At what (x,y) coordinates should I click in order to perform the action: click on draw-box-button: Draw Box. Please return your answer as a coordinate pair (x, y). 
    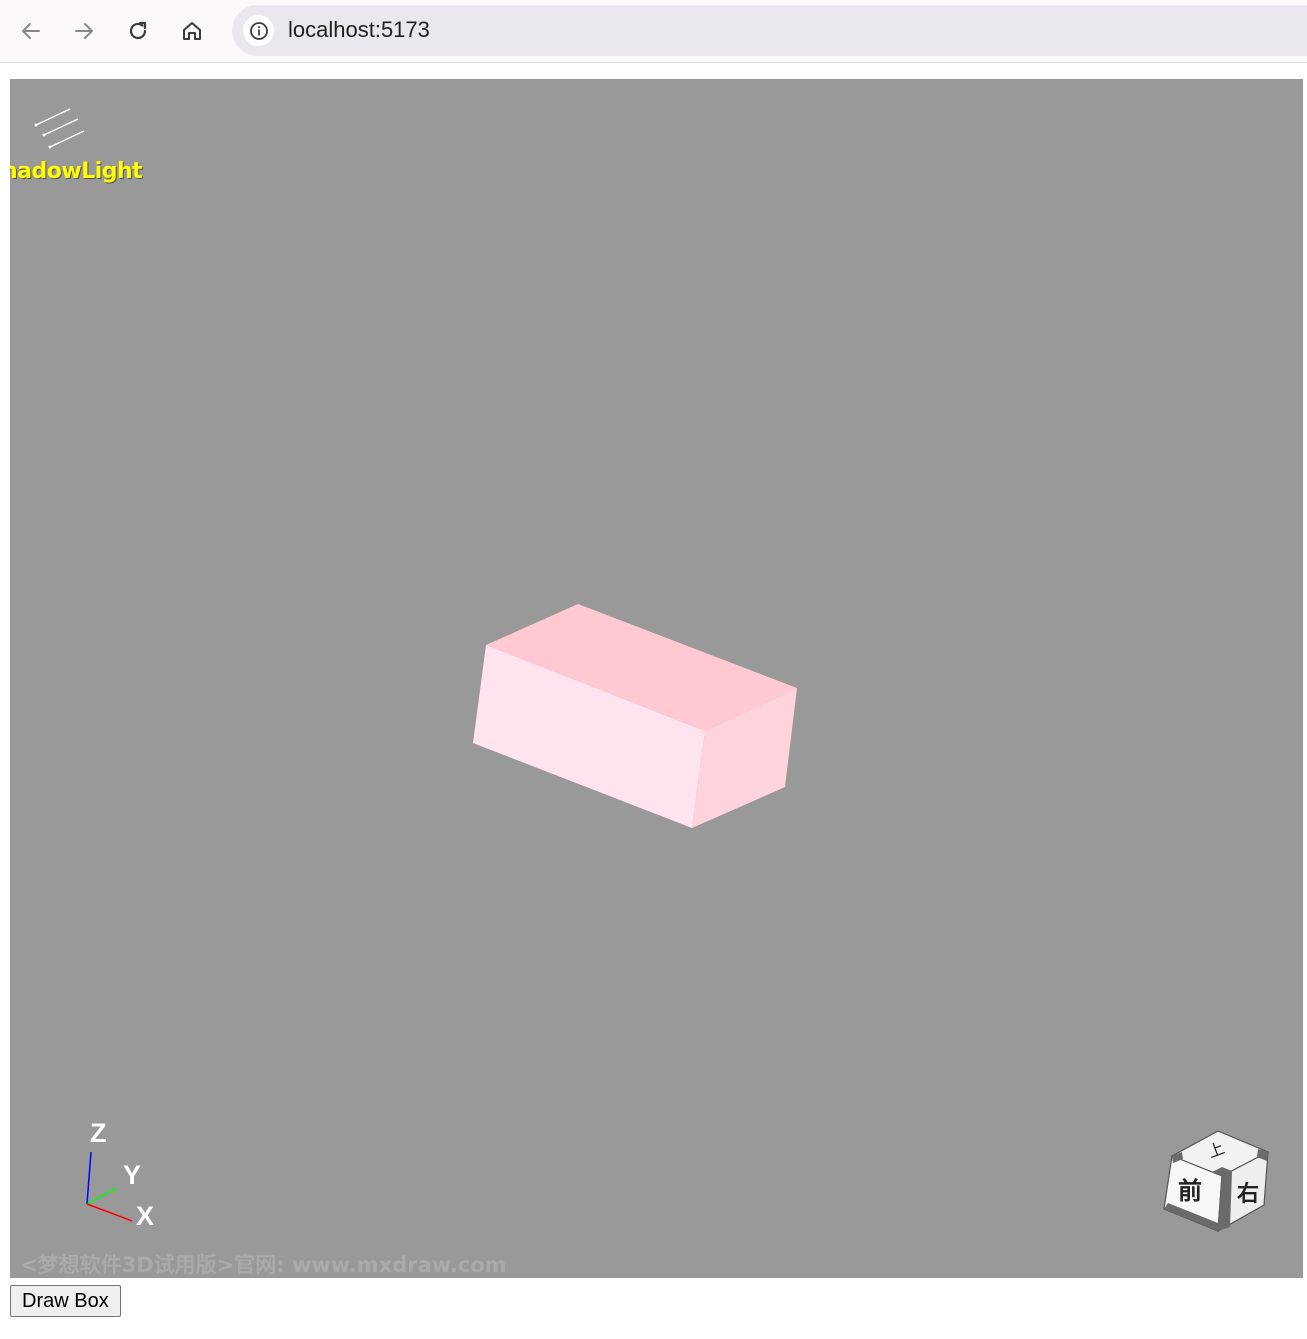
    Looking at the image, I should click on (65, 1301).